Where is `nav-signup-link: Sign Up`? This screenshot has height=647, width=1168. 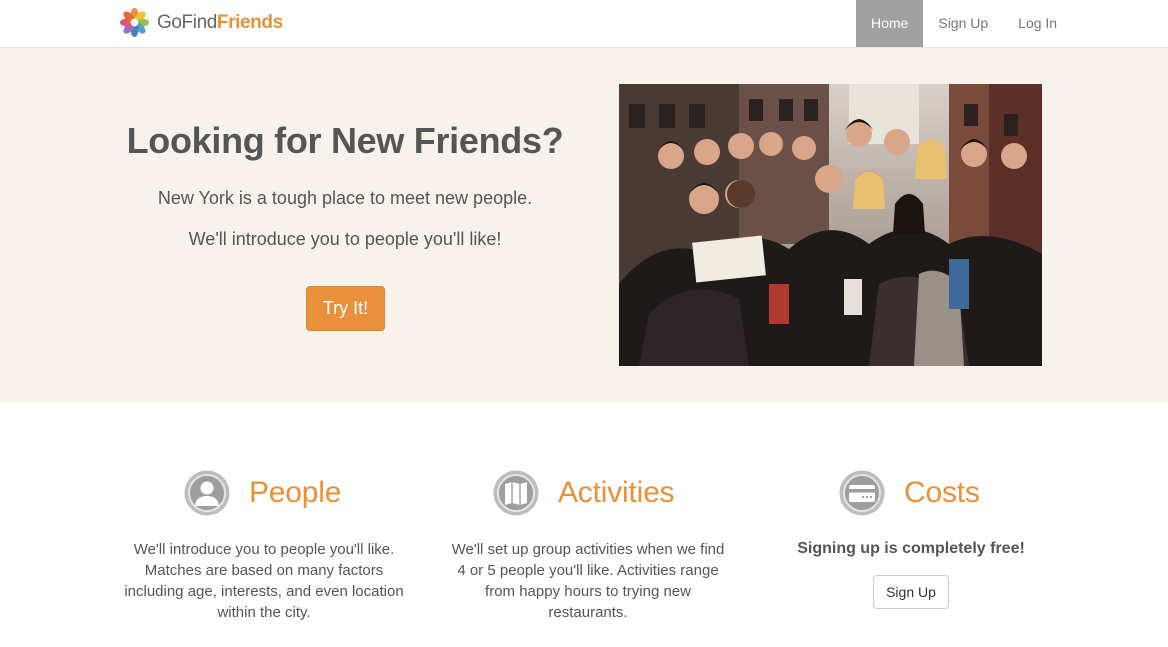 nav-signup-link: Sign Up is located at coordinates (963, 23).